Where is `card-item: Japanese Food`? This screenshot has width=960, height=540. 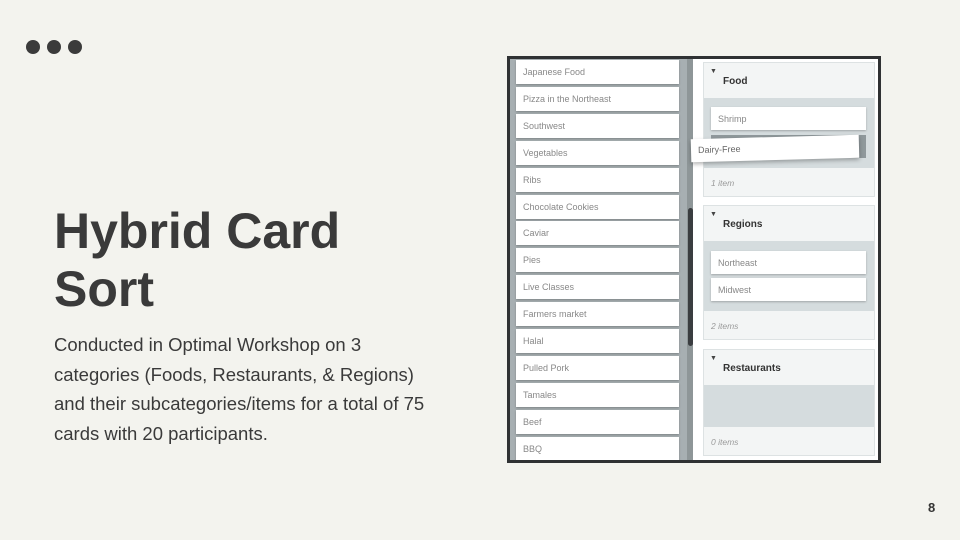 card-item: Japanese Food is located at coordinates (597, 72).